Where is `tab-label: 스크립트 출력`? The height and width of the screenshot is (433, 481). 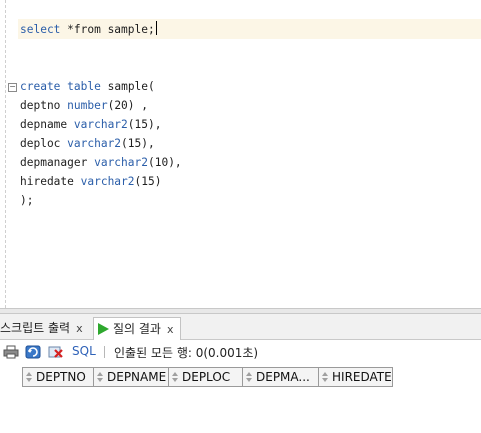 tab-label: 스크립트 출력 is located at coordinates (35, 328).